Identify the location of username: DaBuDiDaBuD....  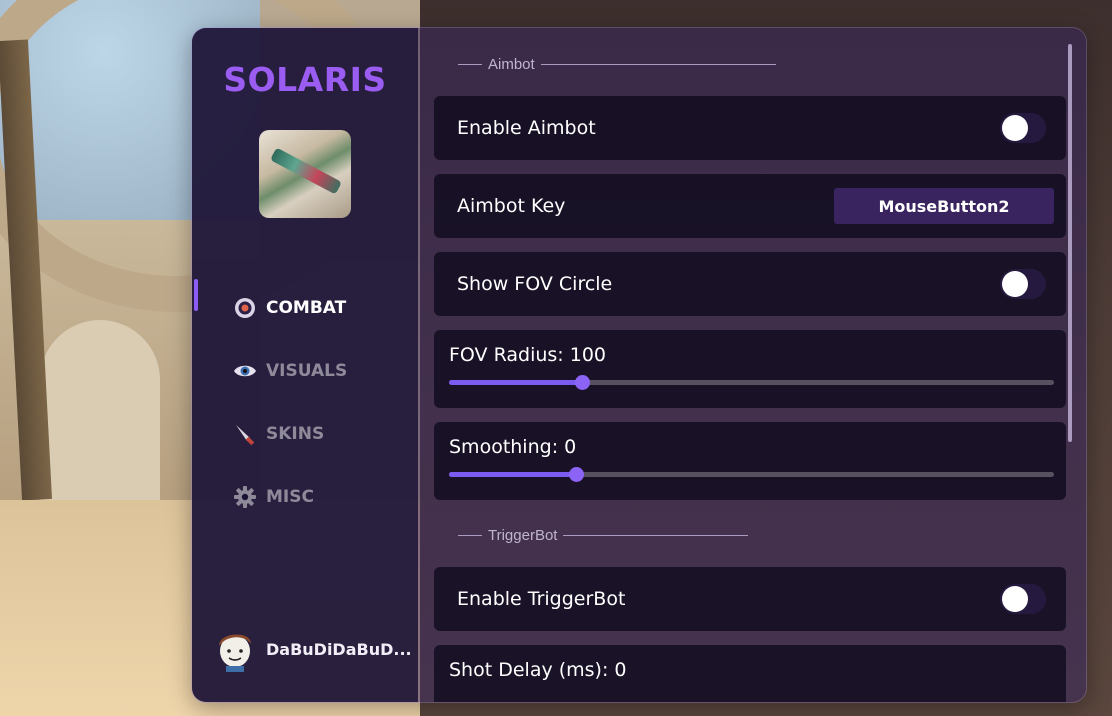
(339, 649).